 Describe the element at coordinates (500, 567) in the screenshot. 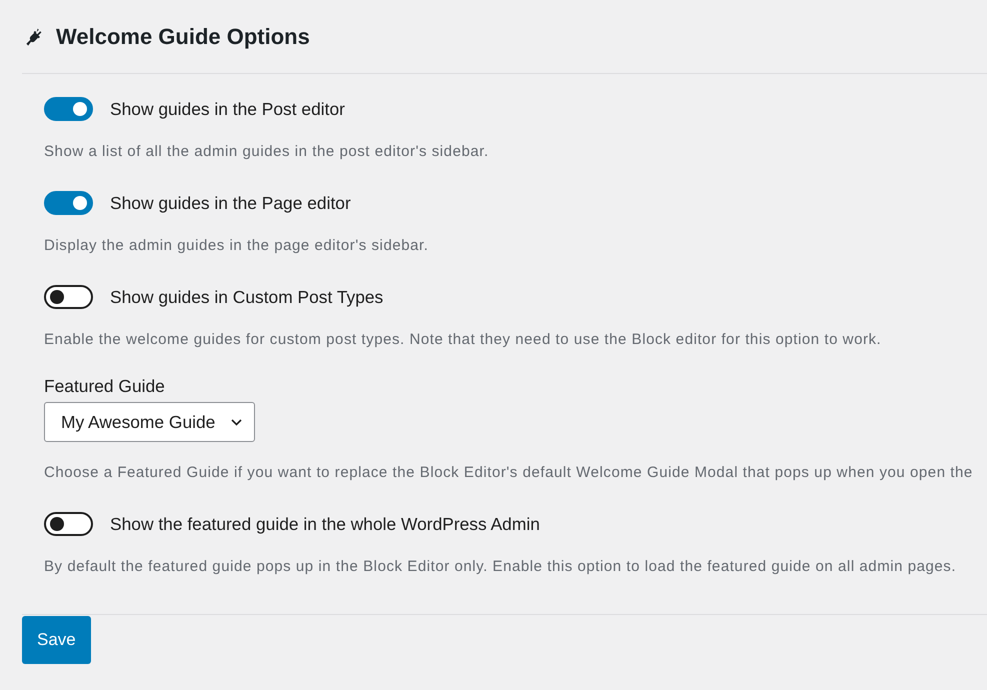

I see `option-description: By default the featured guide pops up in the Block Editor only. Enable this option to load the featured guide on all admin pages.` at that location.